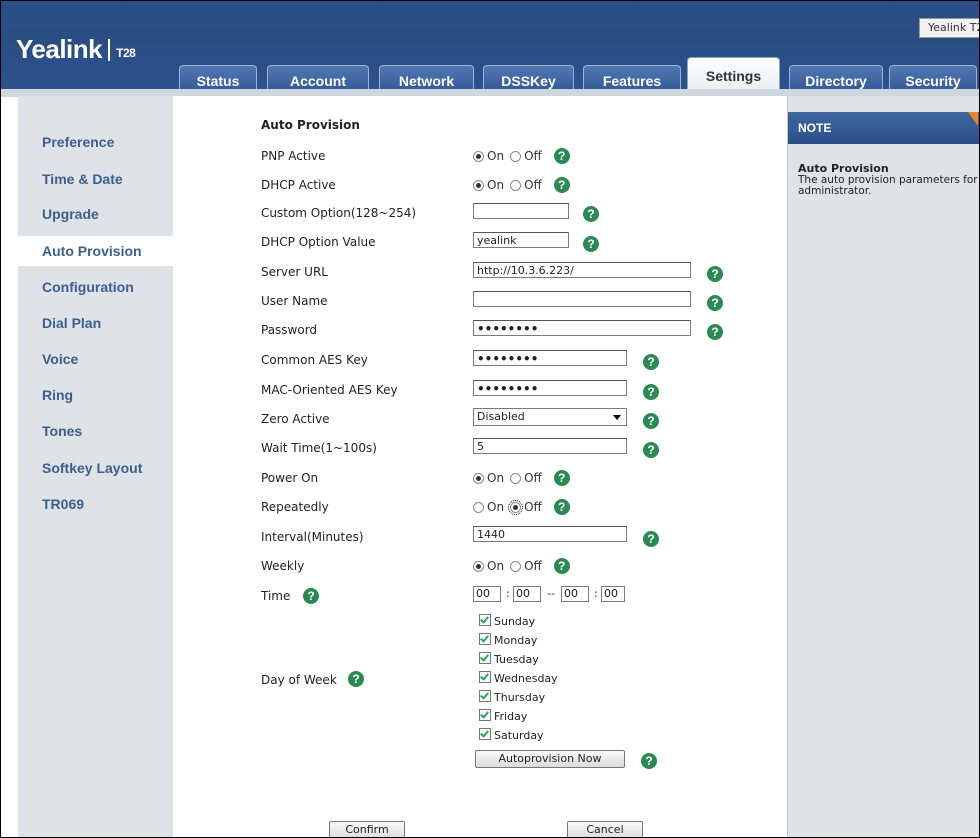 The width and height of the screenshot is (980, 838). I want to click on sidebar-item-configuration: Configuration, so click(88, 287).